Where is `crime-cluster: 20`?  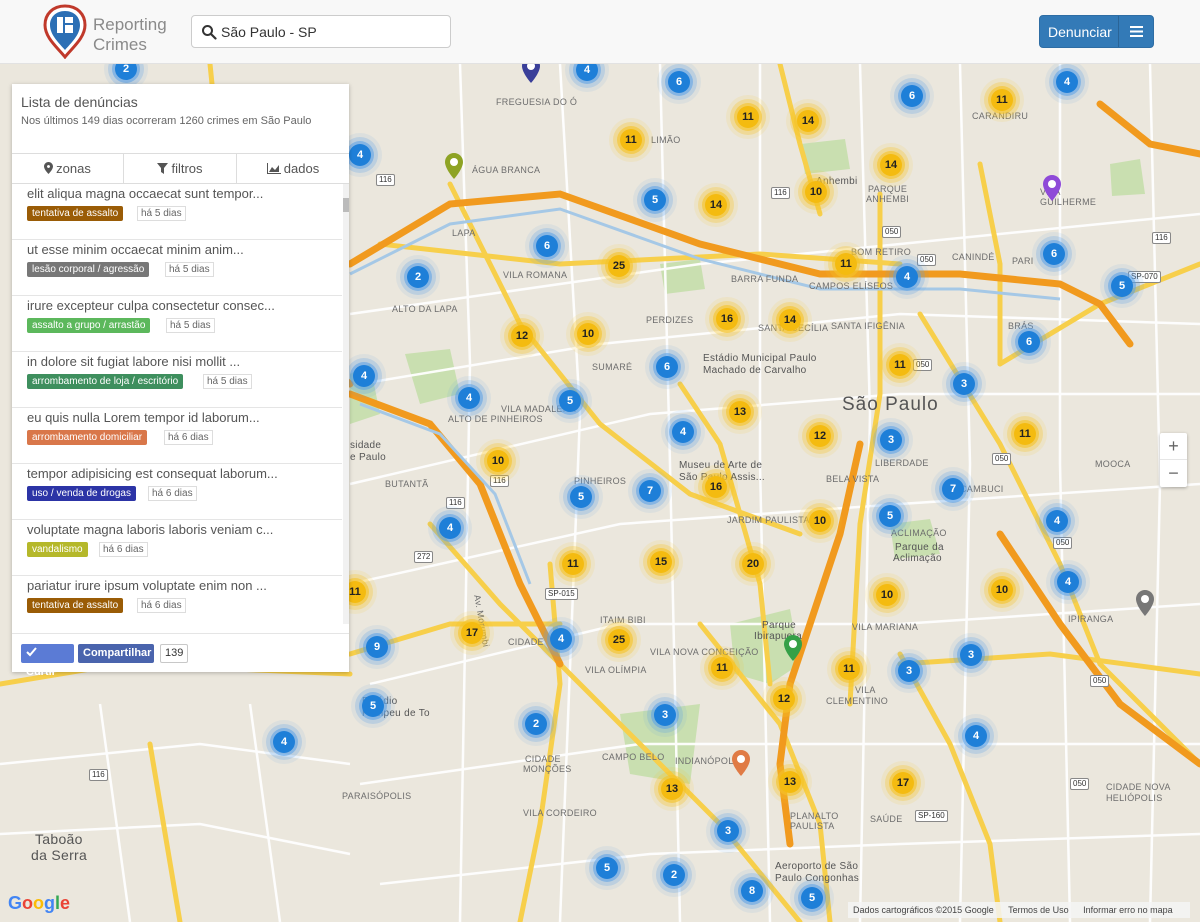
crime-cluster: 20 is located at coordinates (753, 564).